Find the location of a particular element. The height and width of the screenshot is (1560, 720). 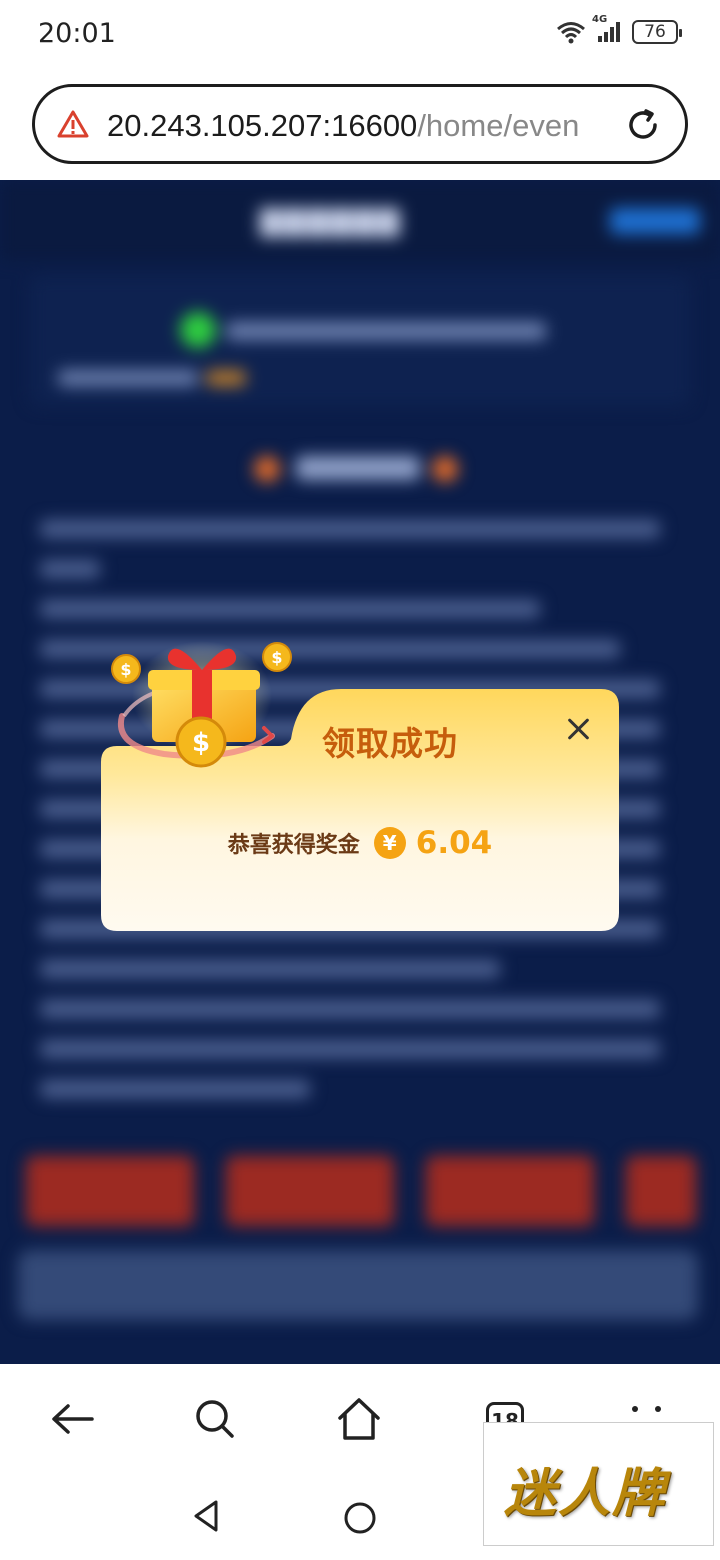

back-icon is located at coordinates (73, 1419).